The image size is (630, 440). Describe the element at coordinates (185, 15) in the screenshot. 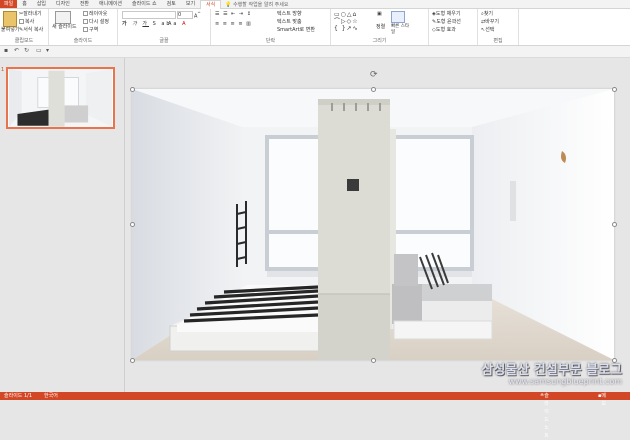

I see `font-size-box: 0` at that location.